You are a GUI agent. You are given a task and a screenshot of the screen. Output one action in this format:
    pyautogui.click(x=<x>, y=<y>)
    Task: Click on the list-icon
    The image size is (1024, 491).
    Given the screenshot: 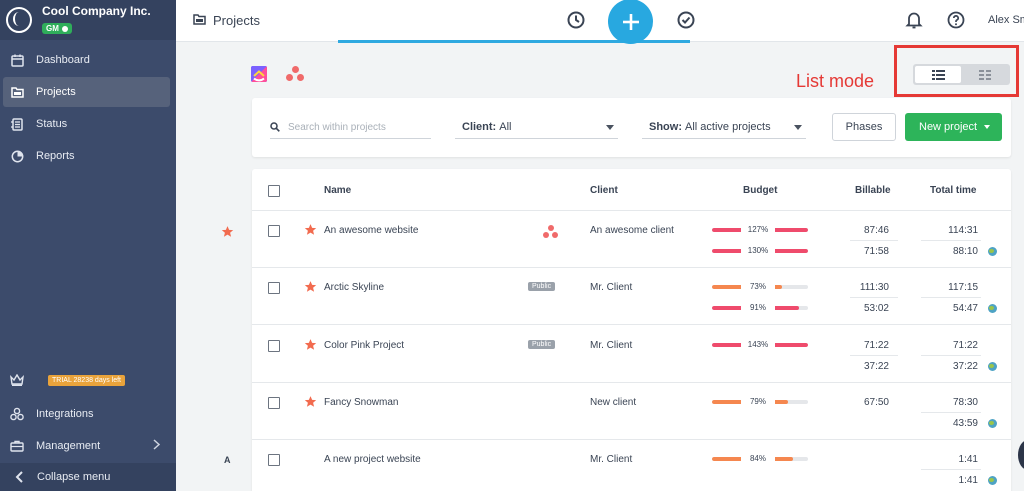 What is the action you would take?
    pyautogui.click(x=938, y=74)
    